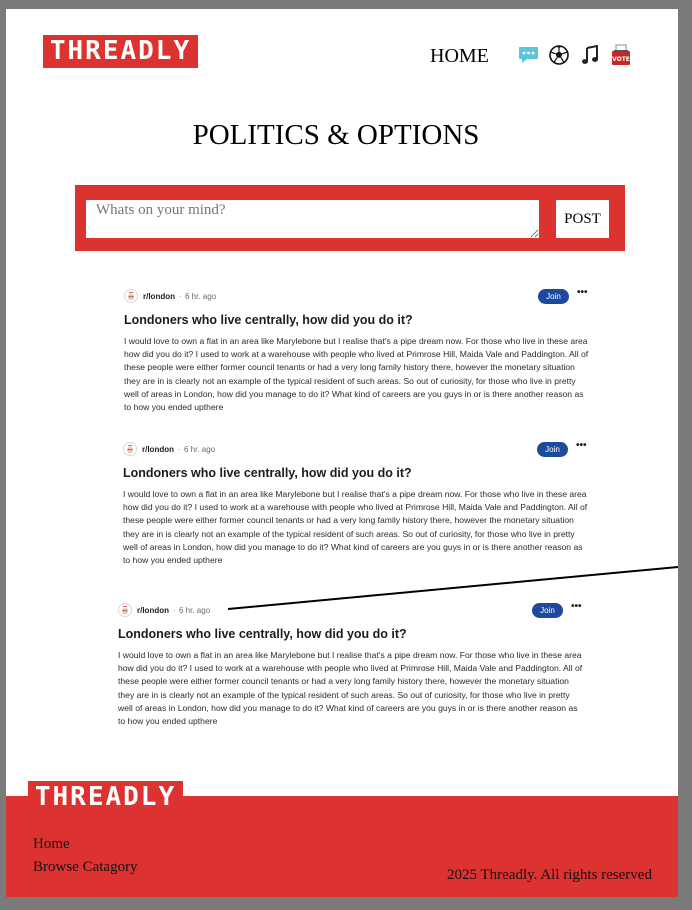  What do you see at coordinates (51, 844) in the screenshot?
I see `footer-link-home: Home` at bounding box center [51, 844].